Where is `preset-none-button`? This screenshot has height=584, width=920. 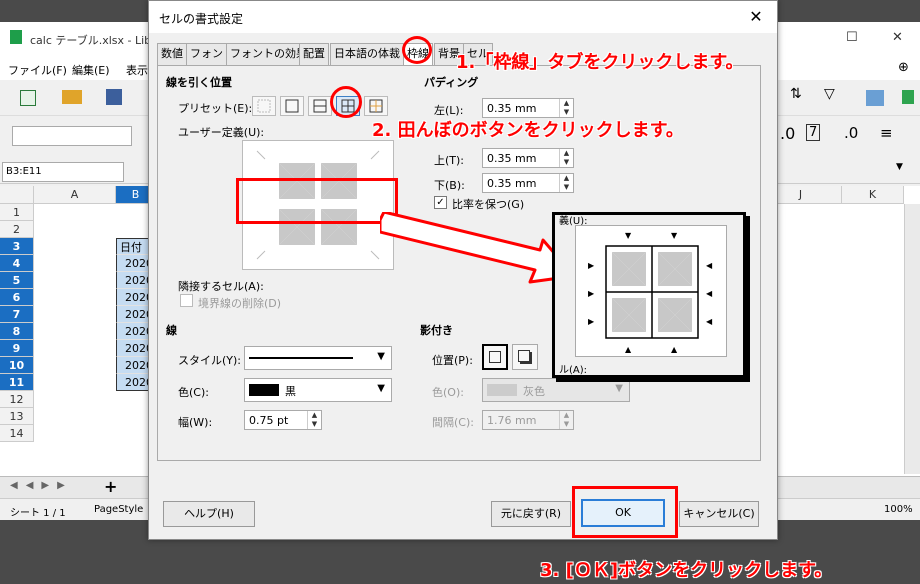
preset-none-button is located at coordinates (264, 106).